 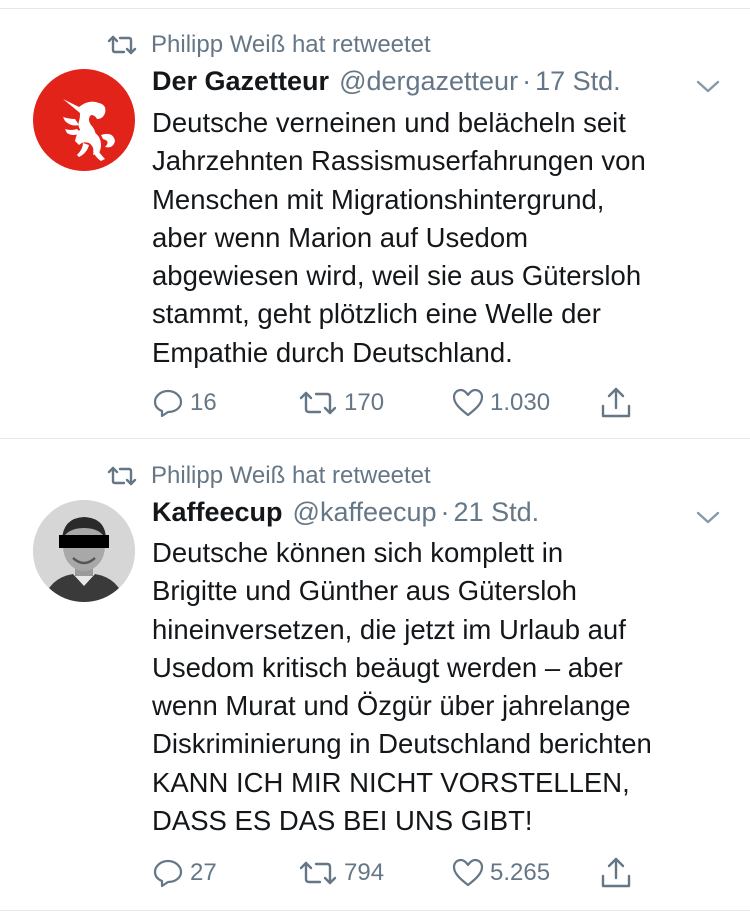 What do you see at coordinates (391, 782) in the screenshot?
I see `tweet-text-line: KANN ICH MIR NICHT VORSTELLEN,` at bounding box center [391, 782].